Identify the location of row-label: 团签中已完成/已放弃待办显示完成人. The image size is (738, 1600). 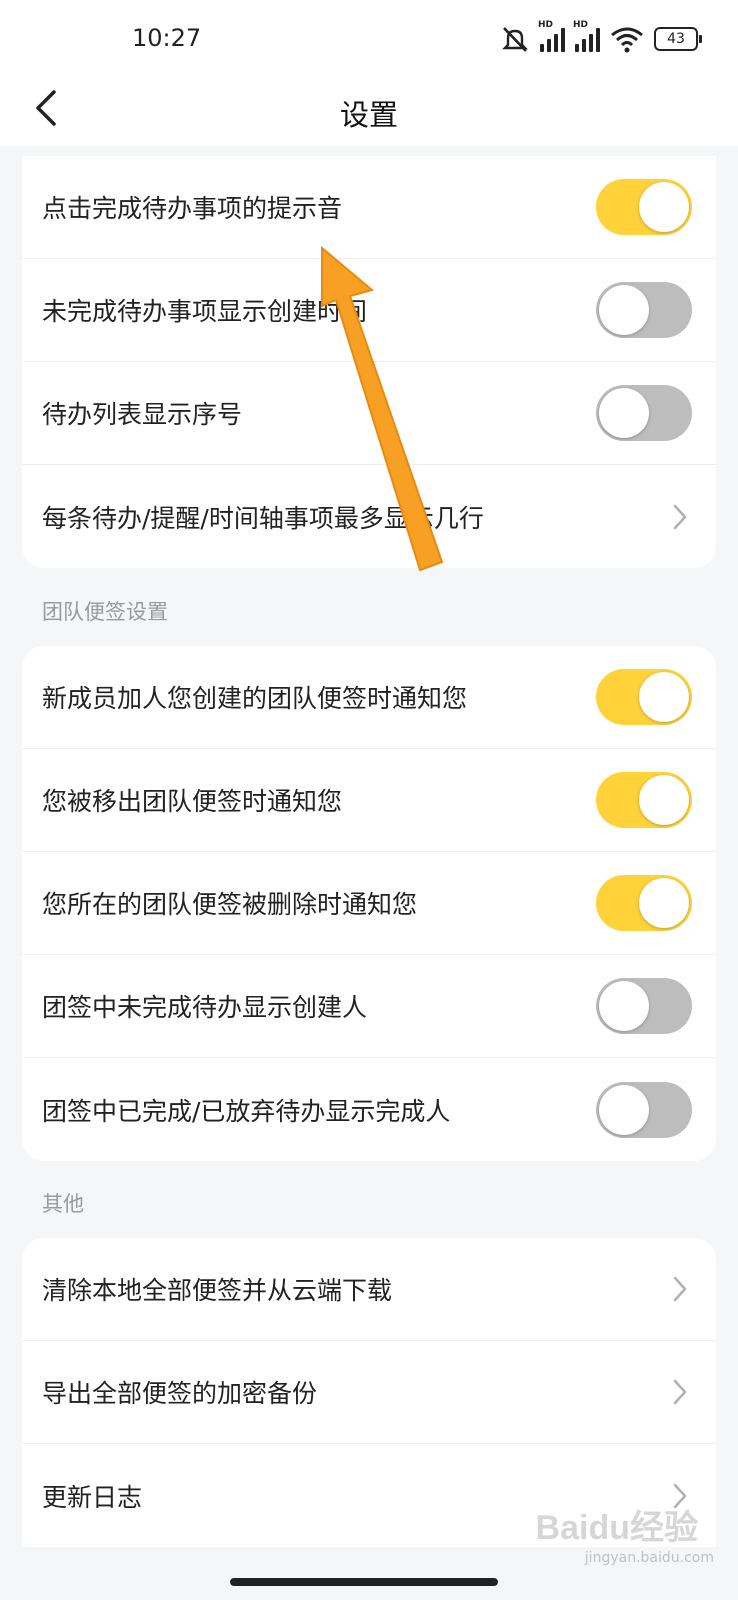
(246, 1111).